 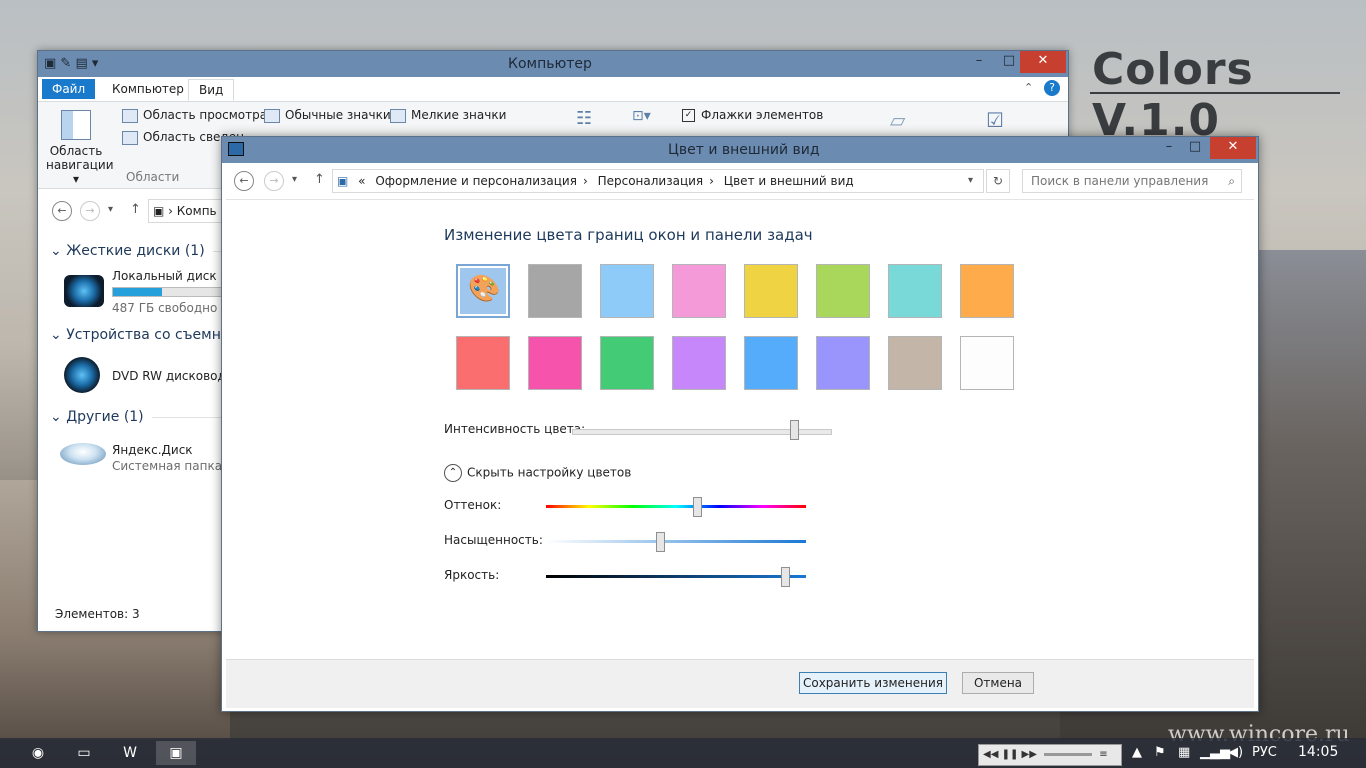 What do you see at coordinates (84, 753) in the screenshot?
I see `file-explorer-icon: ▭` at bounding box center [84, 753].